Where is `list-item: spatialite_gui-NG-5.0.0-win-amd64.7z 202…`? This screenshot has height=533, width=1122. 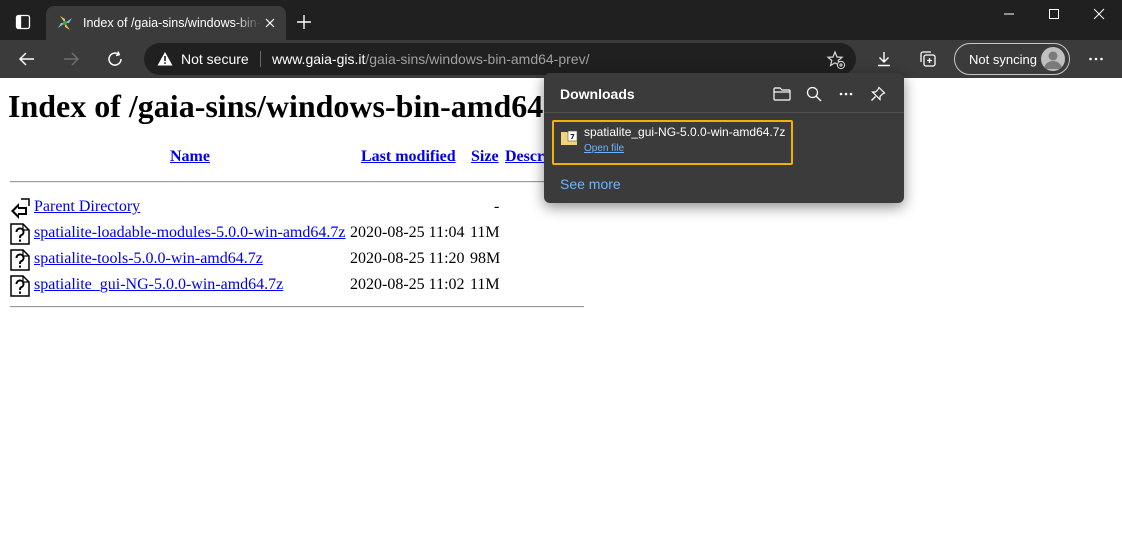 list-item: spatialite_gui-NG-5.0.0-win-amd64.7z 202… is located at coordinates (270, 285).